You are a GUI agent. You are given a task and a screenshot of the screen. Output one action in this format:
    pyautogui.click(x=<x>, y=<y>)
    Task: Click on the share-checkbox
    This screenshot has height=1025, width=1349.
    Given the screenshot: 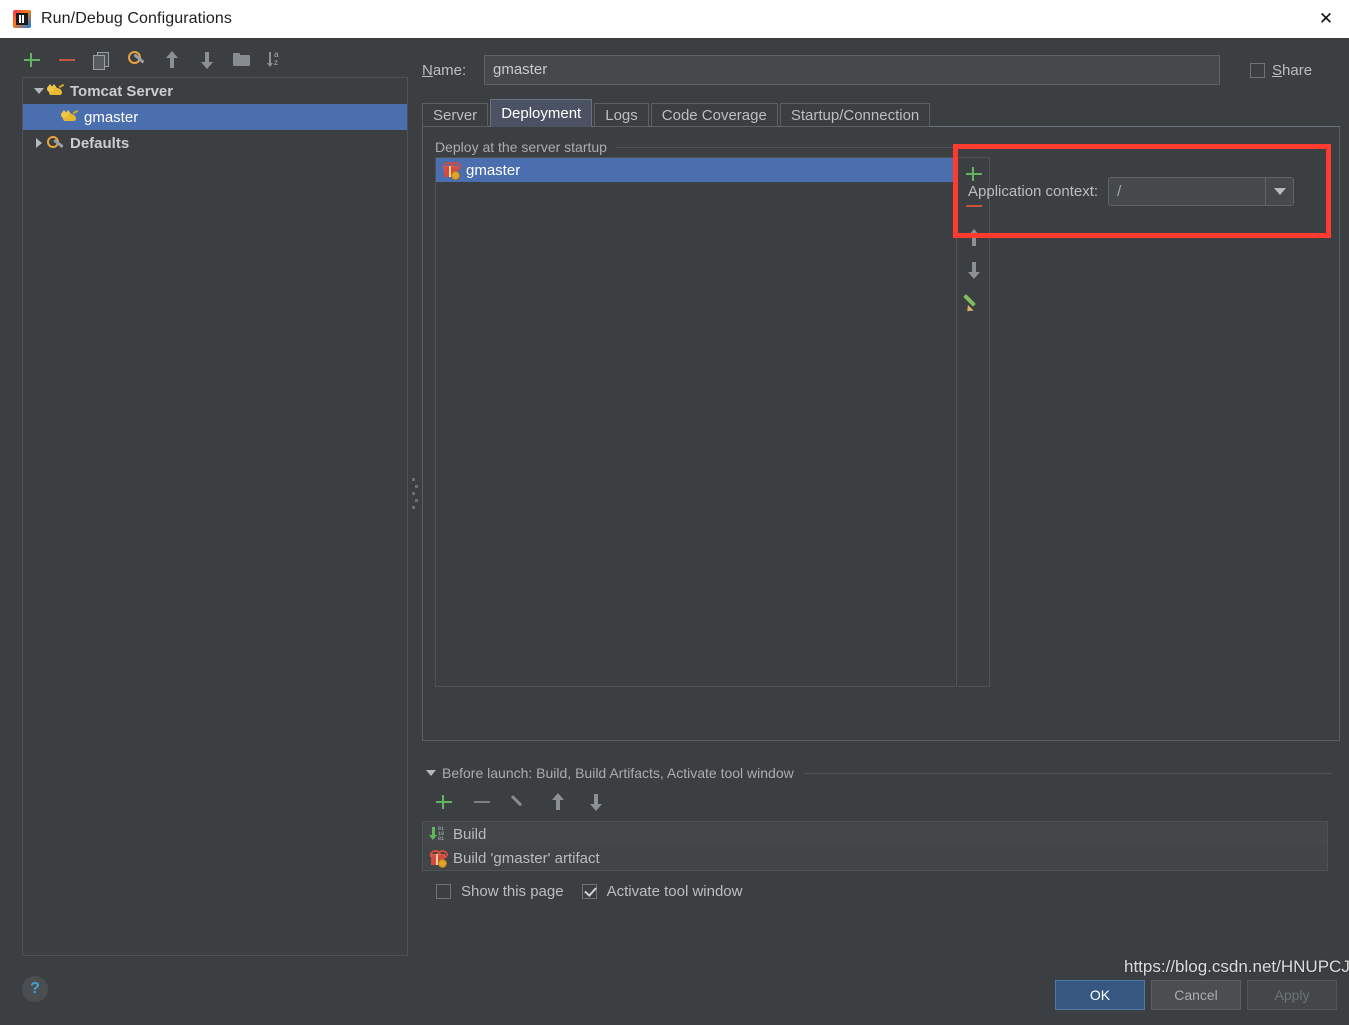 What is the action you would take?
    pyautogui.click(x=1257, y=70)
    